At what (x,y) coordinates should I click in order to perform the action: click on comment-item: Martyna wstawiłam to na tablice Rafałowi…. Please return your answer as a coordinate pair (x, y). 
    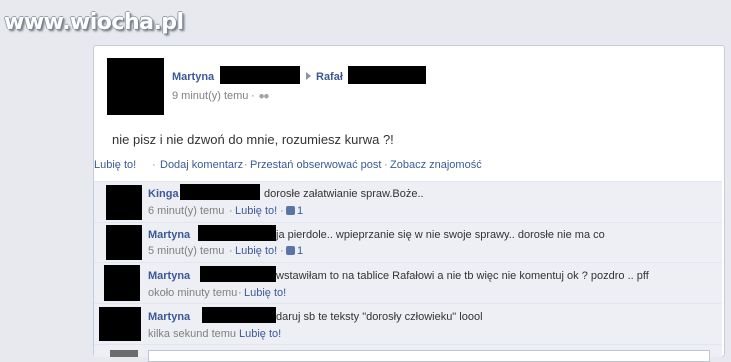
    Looking at the image, I should click on (408, 282).